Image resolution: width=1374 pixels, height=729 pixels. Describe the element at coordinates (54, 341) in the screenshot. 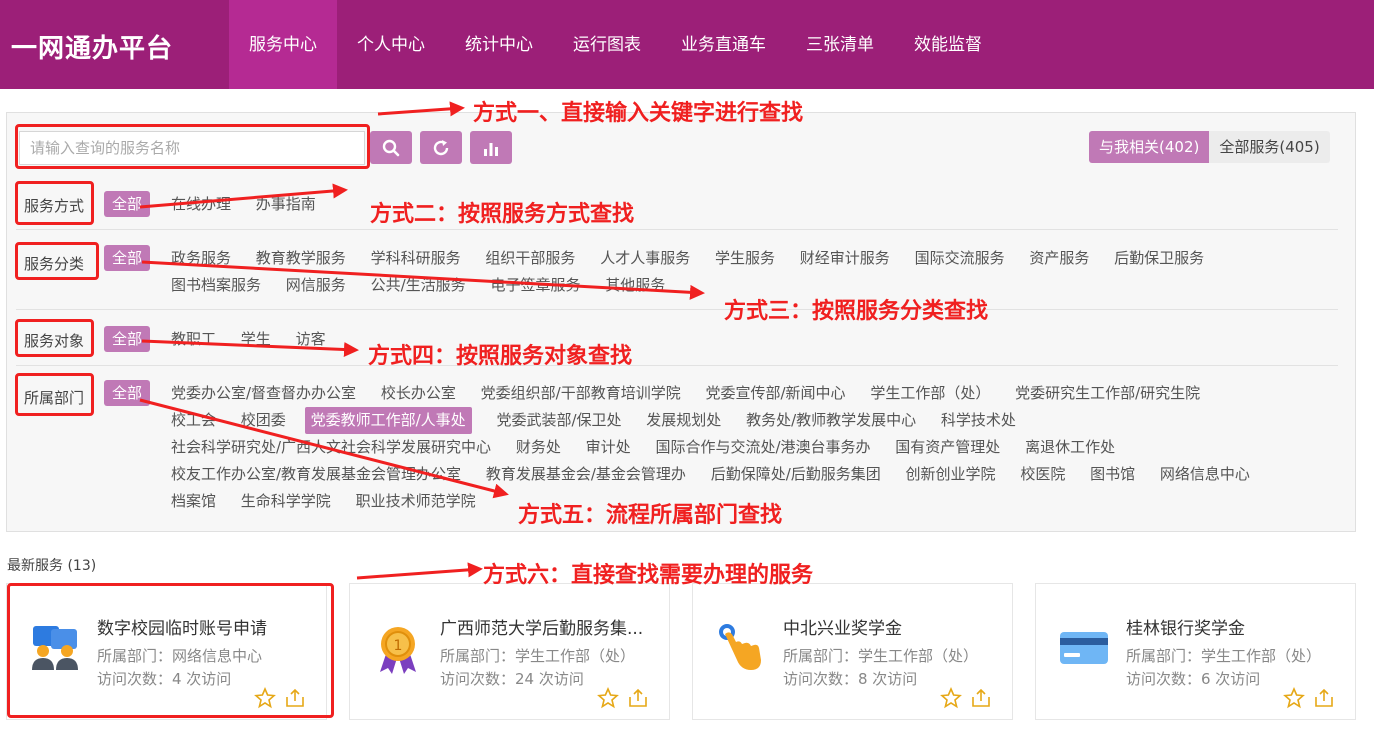

I see `service-target-label: 服务对象` at that location.